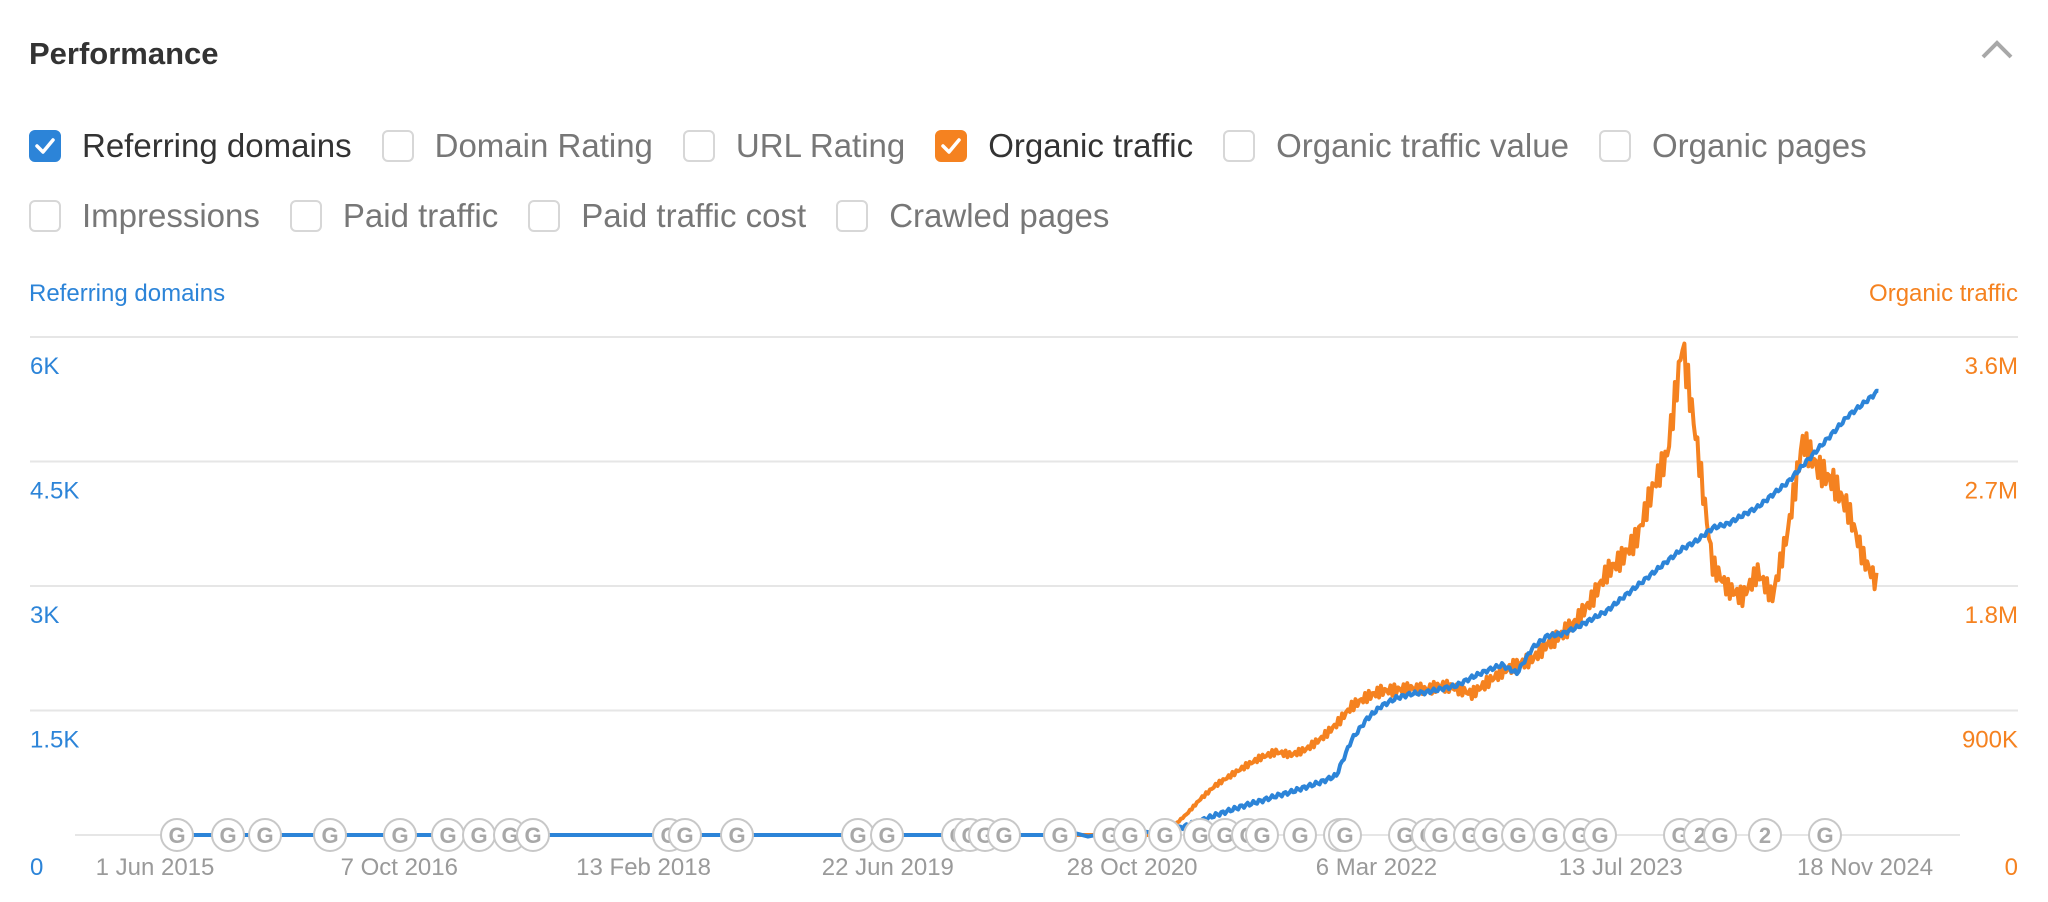 The width and height of the screenshot is (2048, 902). I want to click on right-y-tick: 0, so click(2011, 867).